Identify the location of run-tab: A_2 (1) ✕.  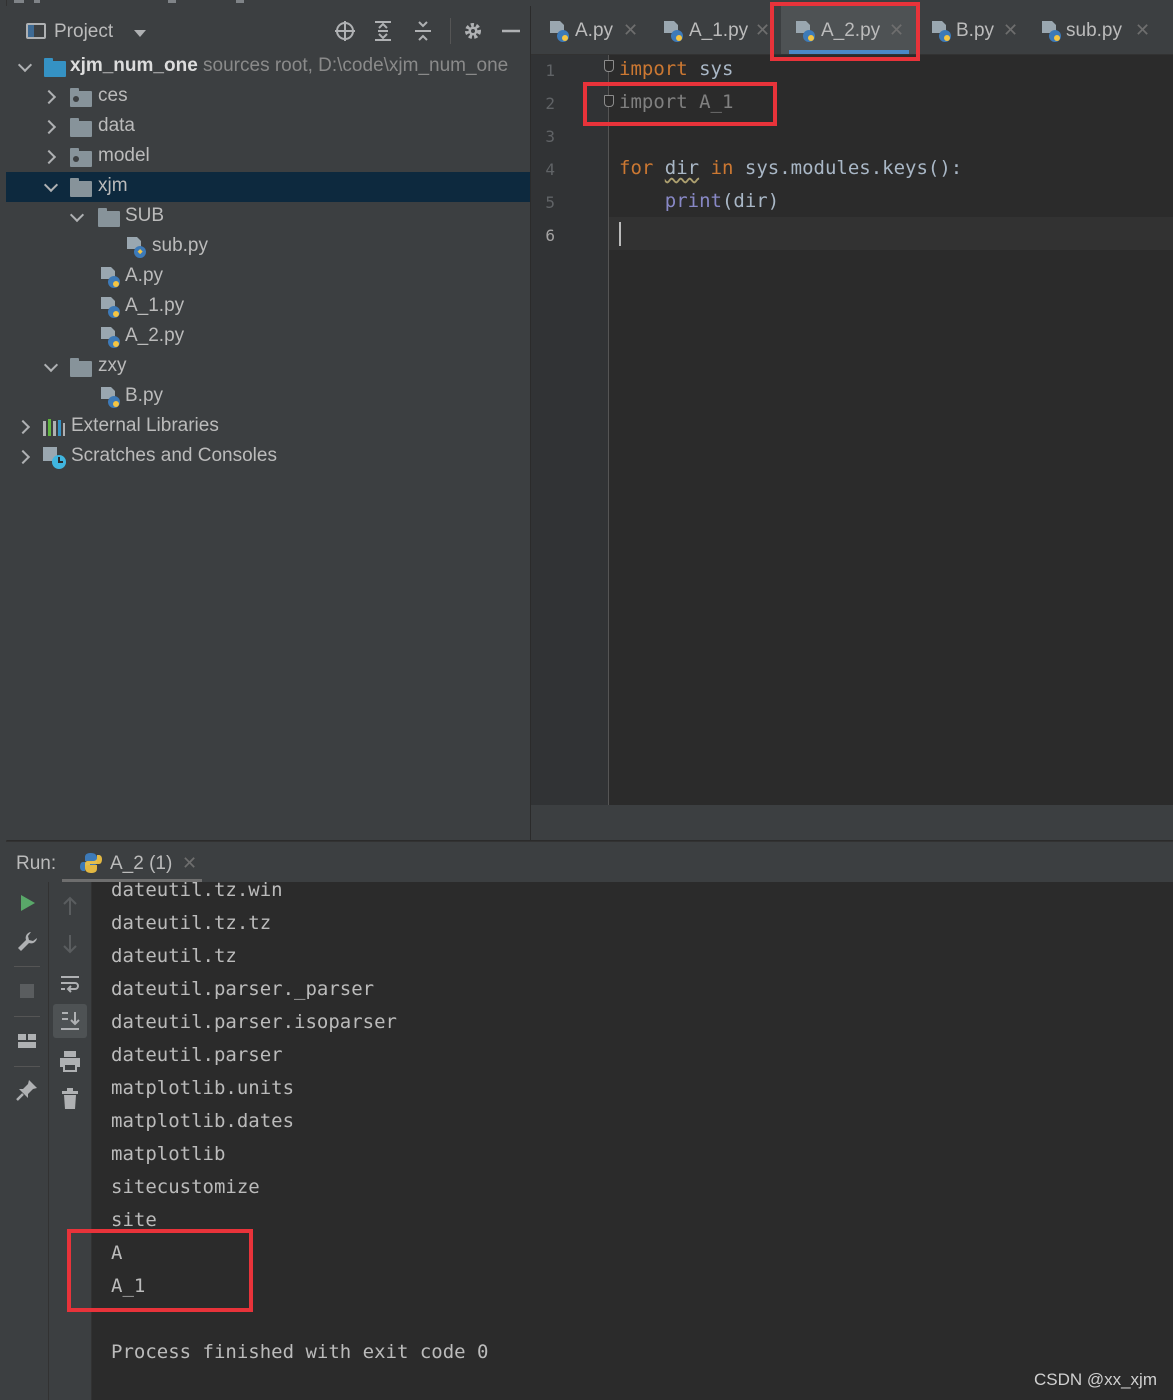
(132, 862).